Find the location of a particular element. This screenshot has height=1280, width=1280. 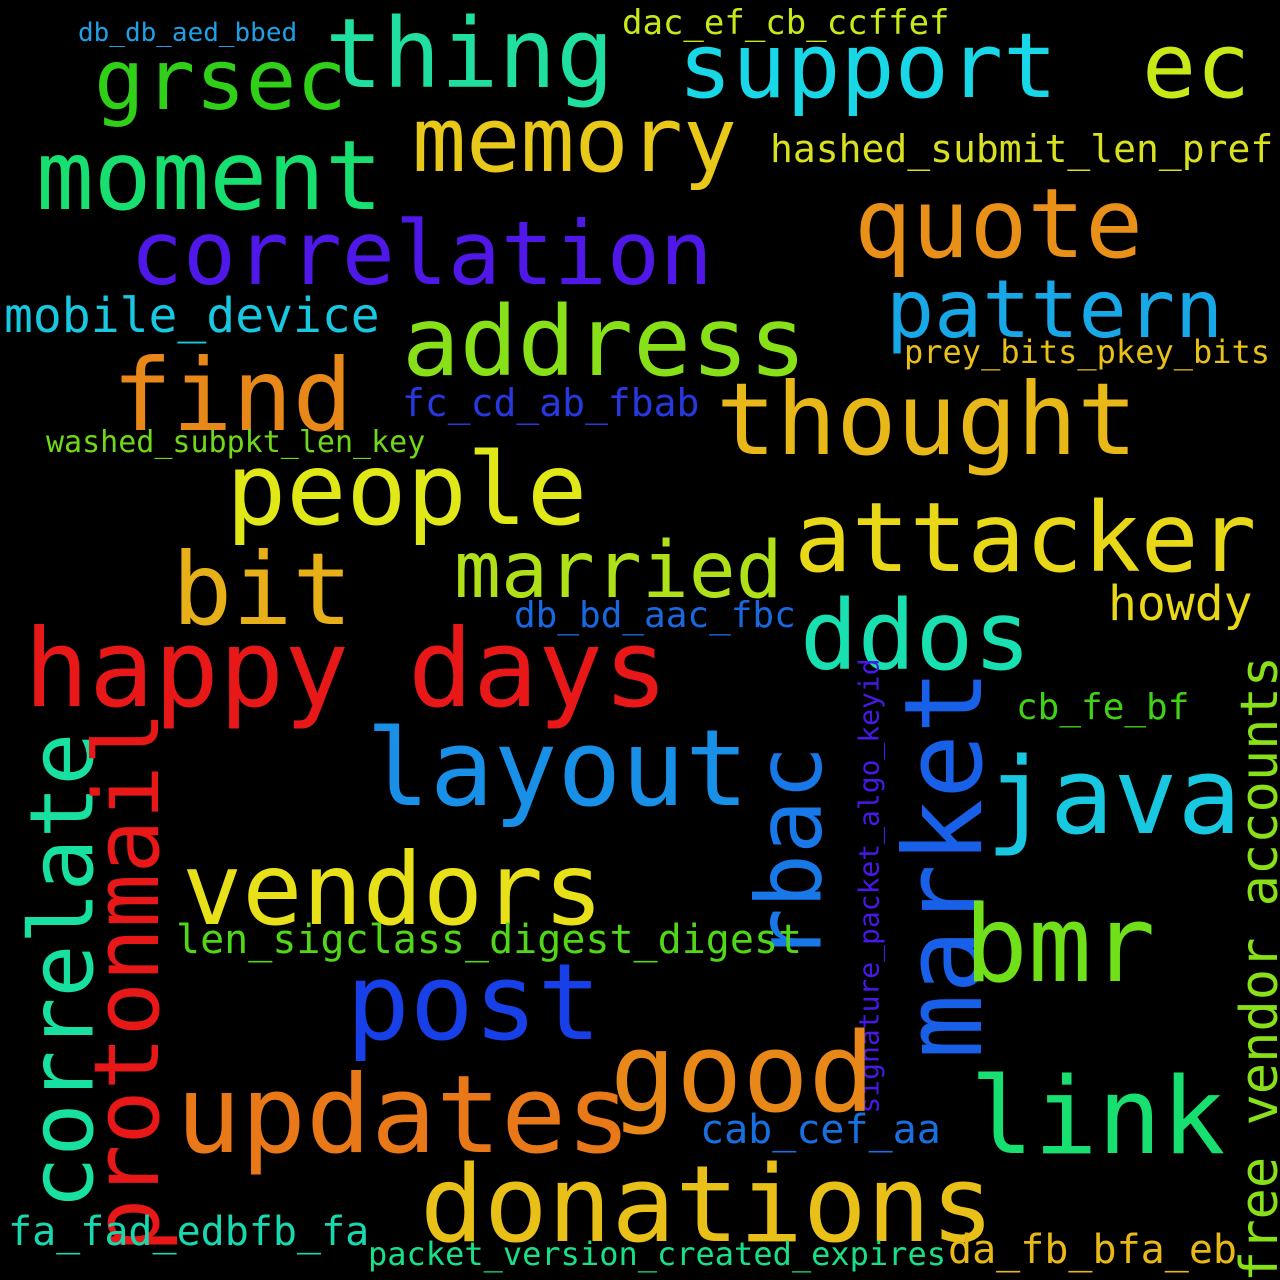

word: fa_fad_edbfb_fa is located at coordinates (189, 1232).